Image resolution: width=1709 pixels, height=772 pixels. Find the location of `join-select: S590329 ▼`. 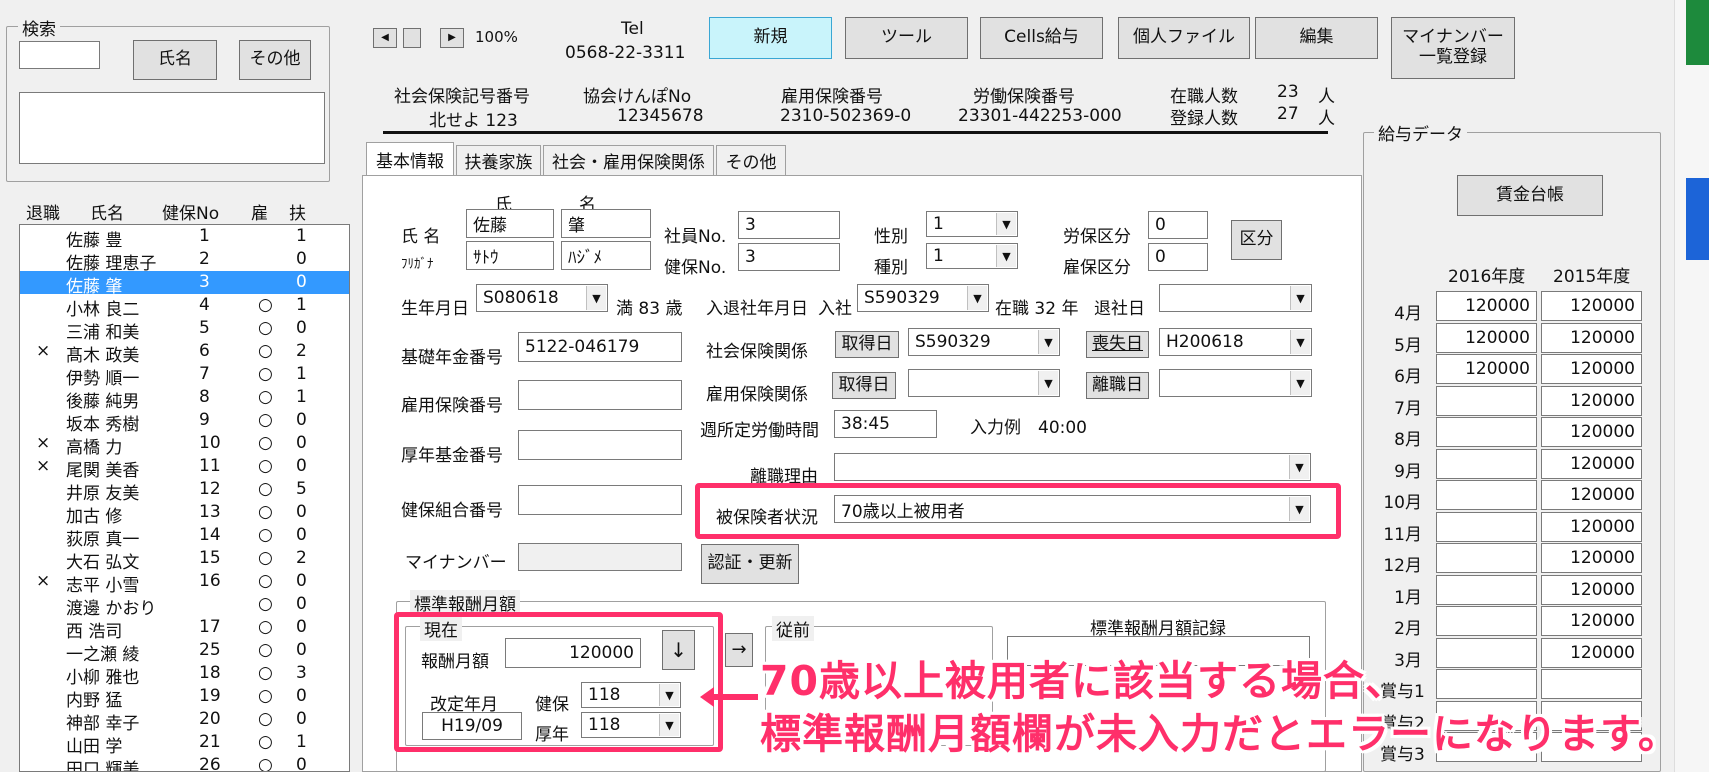

join-select: S590329 ▼ is located at coordinates (923, 298).